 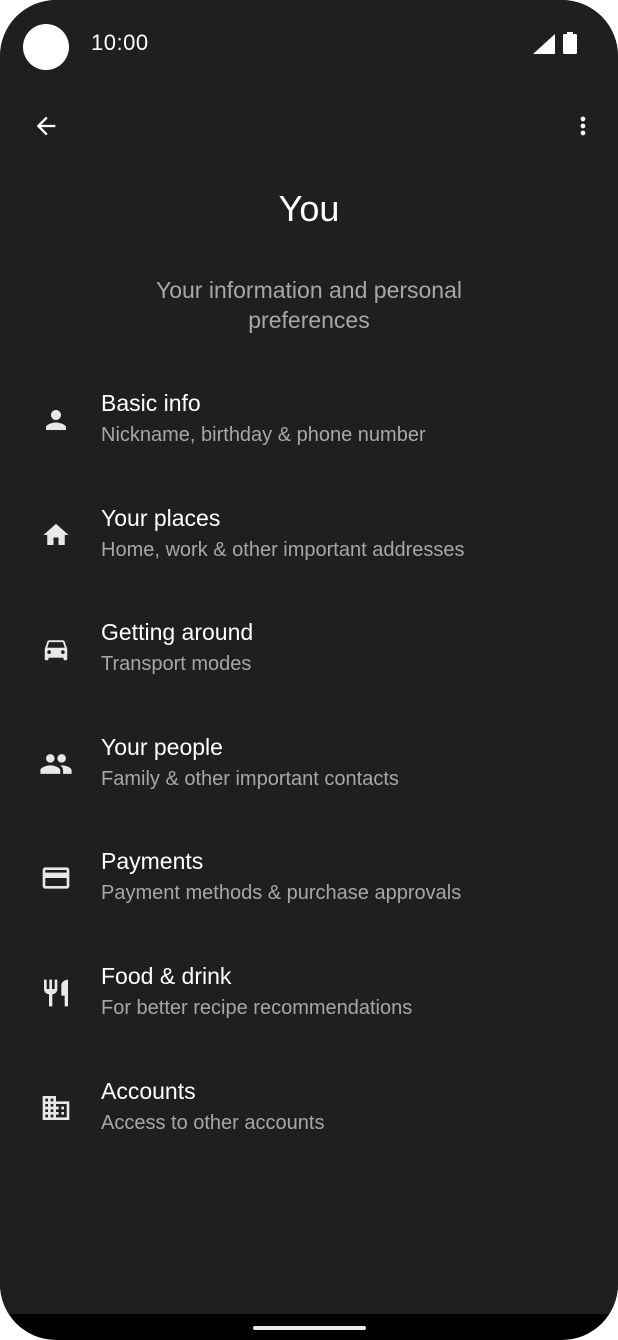 What do you see at coordinates (56, 420) in the screenshot?
I see `person-icon` at bounding box center [56, 420].